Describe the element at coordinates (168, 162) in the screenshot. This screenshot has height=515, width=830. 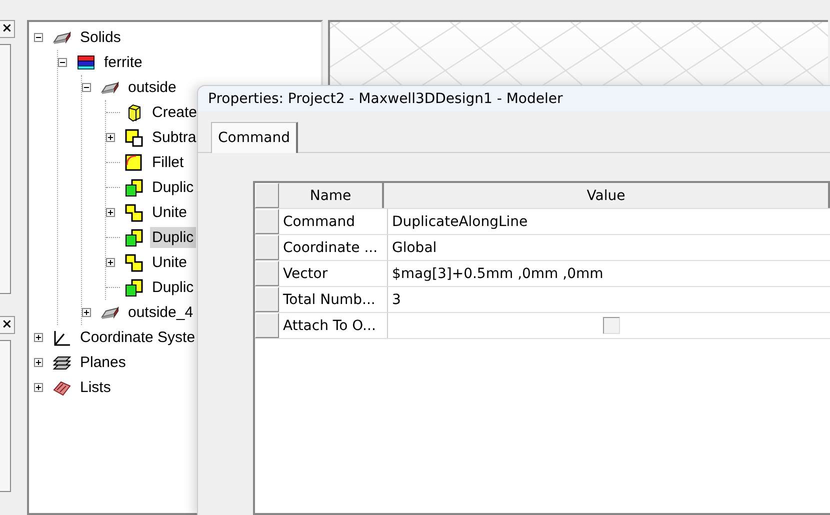
I see `tree-item: Fillet` at that location.